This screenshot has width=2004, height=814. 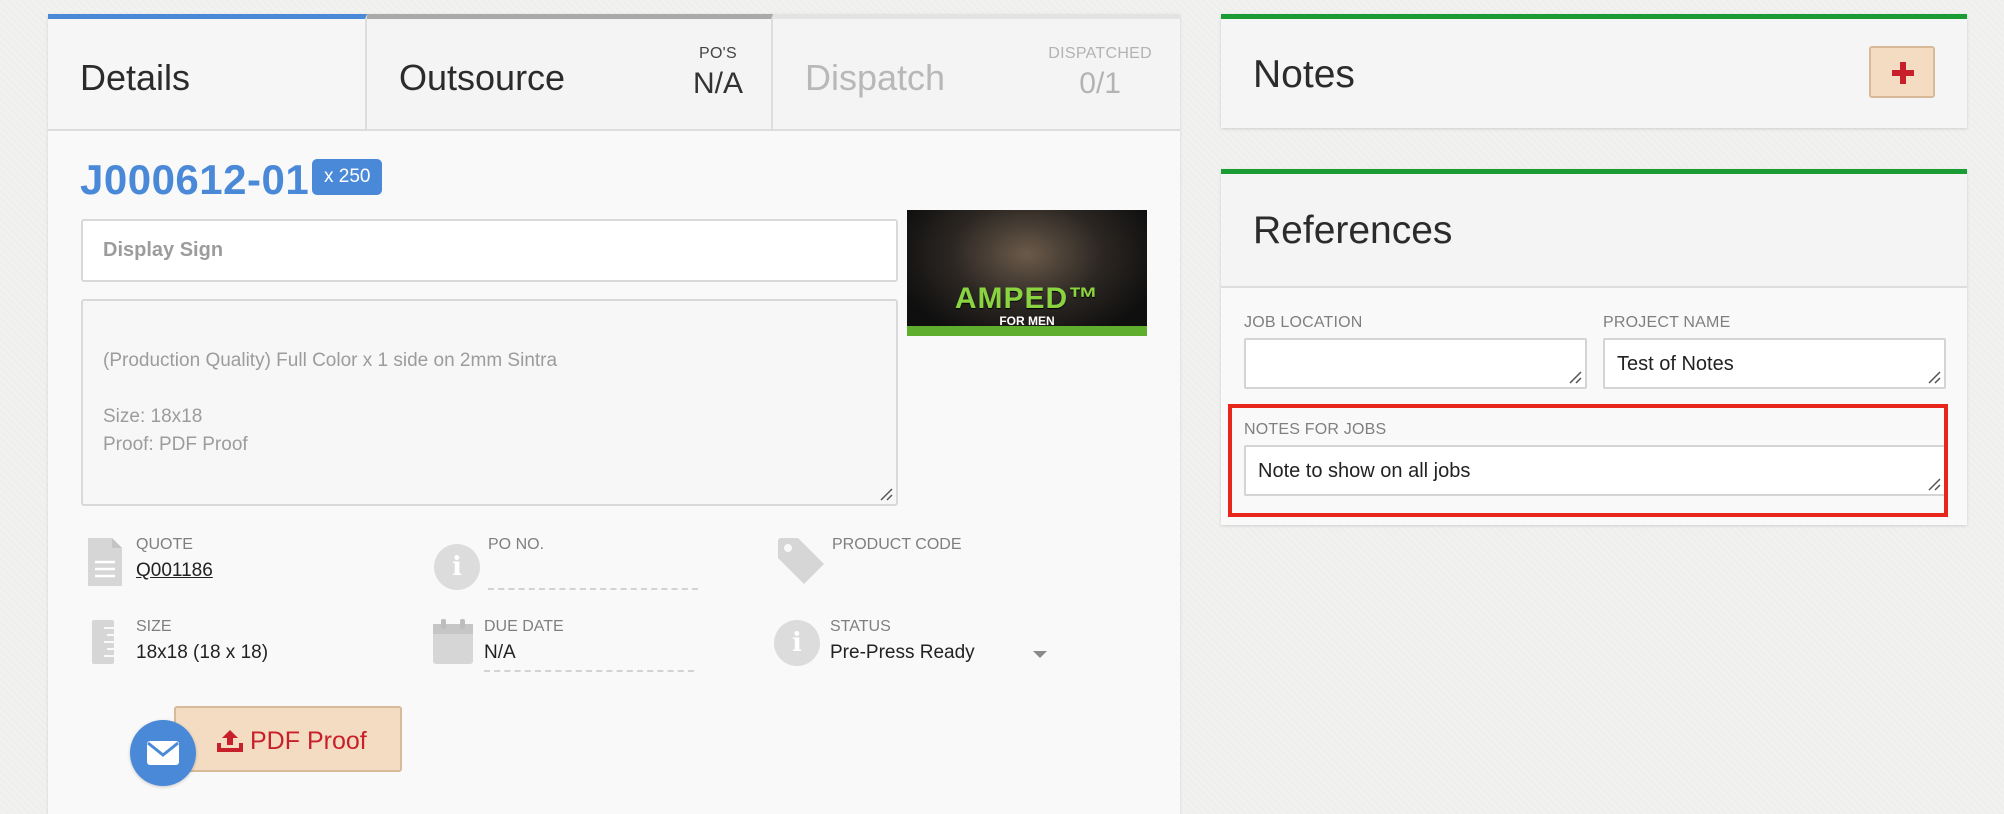 What do you see at coordinates (347, 177) in the screenshot?
I see `quantity-badge: x 250` at bounding box center [347, 177].